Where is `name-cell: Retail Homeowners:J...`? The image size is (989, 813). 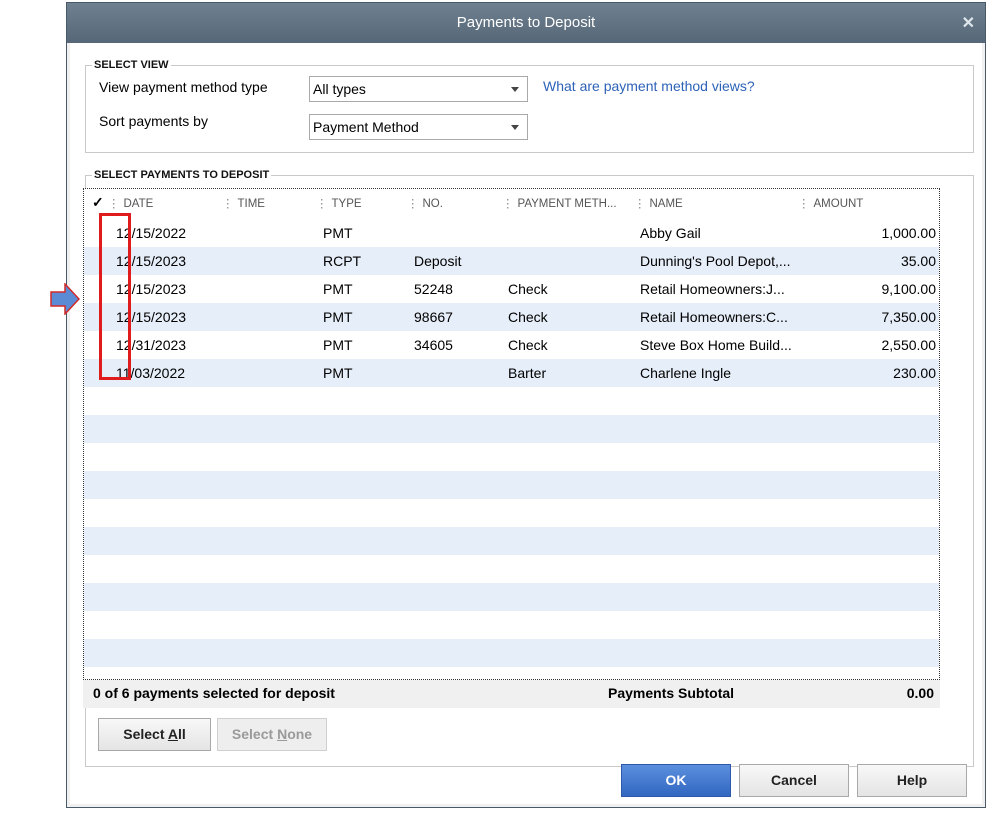
name-cell: Retail Homeowners:J... is located at coordinates (712, 289).